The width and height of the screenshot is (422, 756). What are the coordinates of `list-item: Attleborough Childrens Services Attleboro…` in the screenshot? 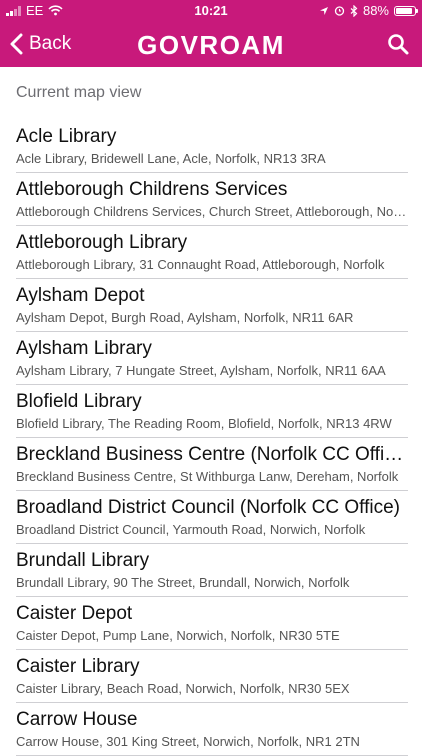 It's located at (211, 199).